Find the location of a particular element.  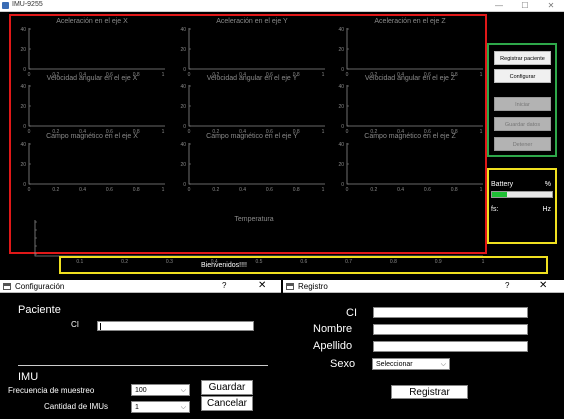

frecuencia-select: 100 ⌵ is located at coordinates (160, 390).